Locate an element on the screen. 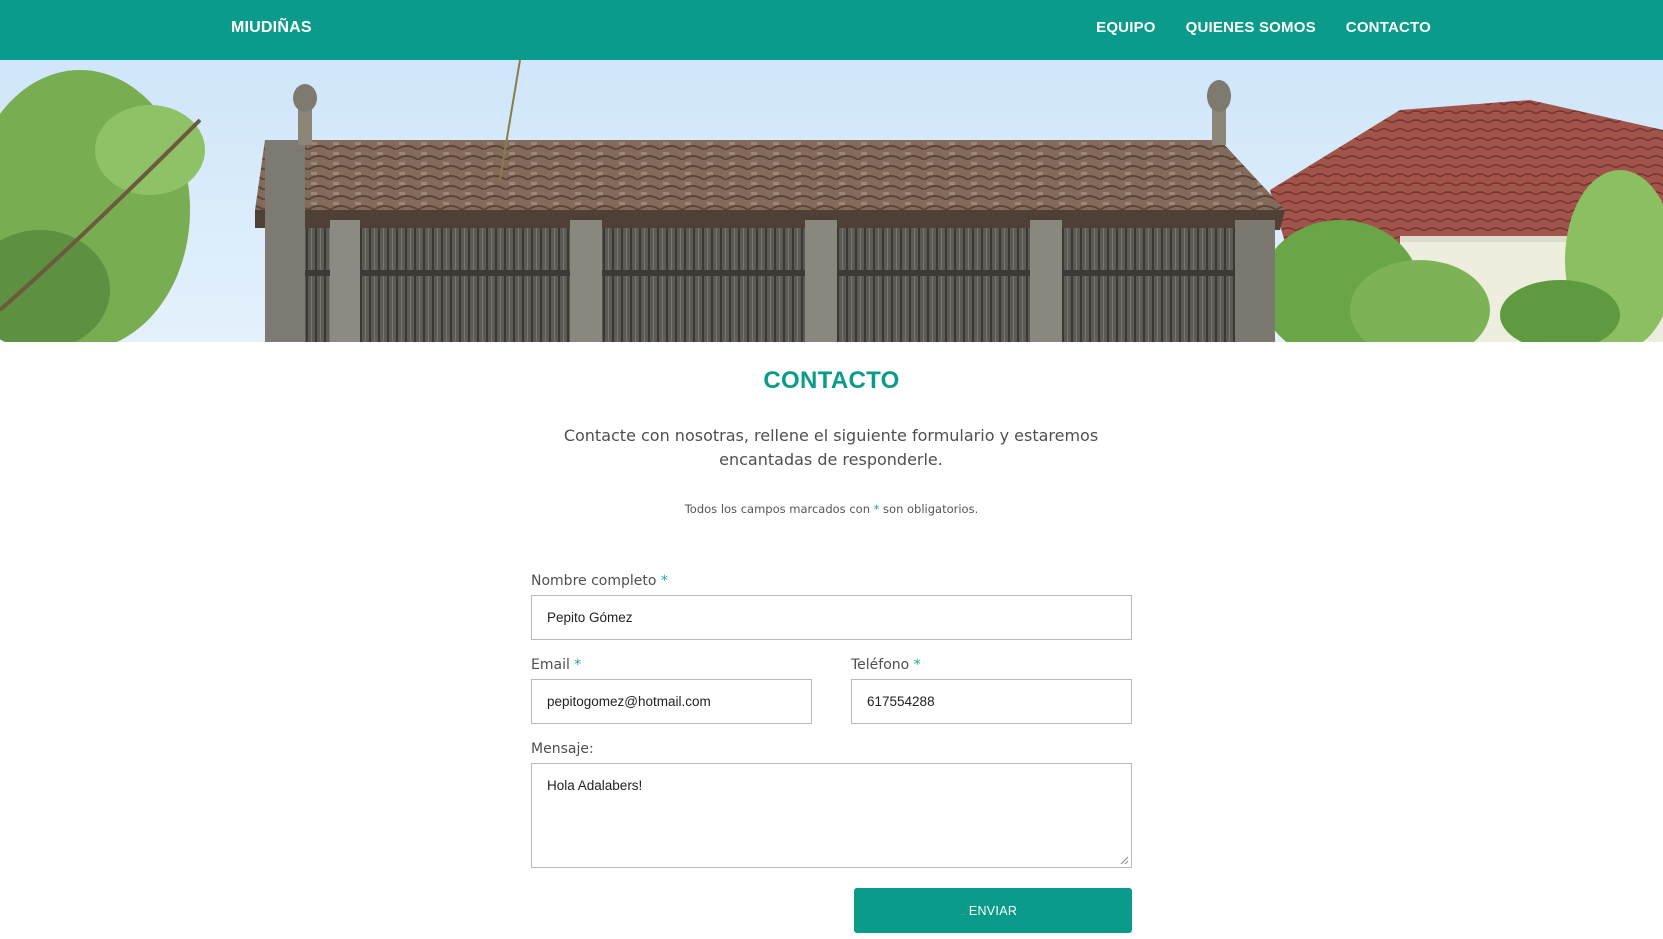 This screenshot has height=939, width=1663. submit-button: ENVIAR is located at coordinates (993, 910).